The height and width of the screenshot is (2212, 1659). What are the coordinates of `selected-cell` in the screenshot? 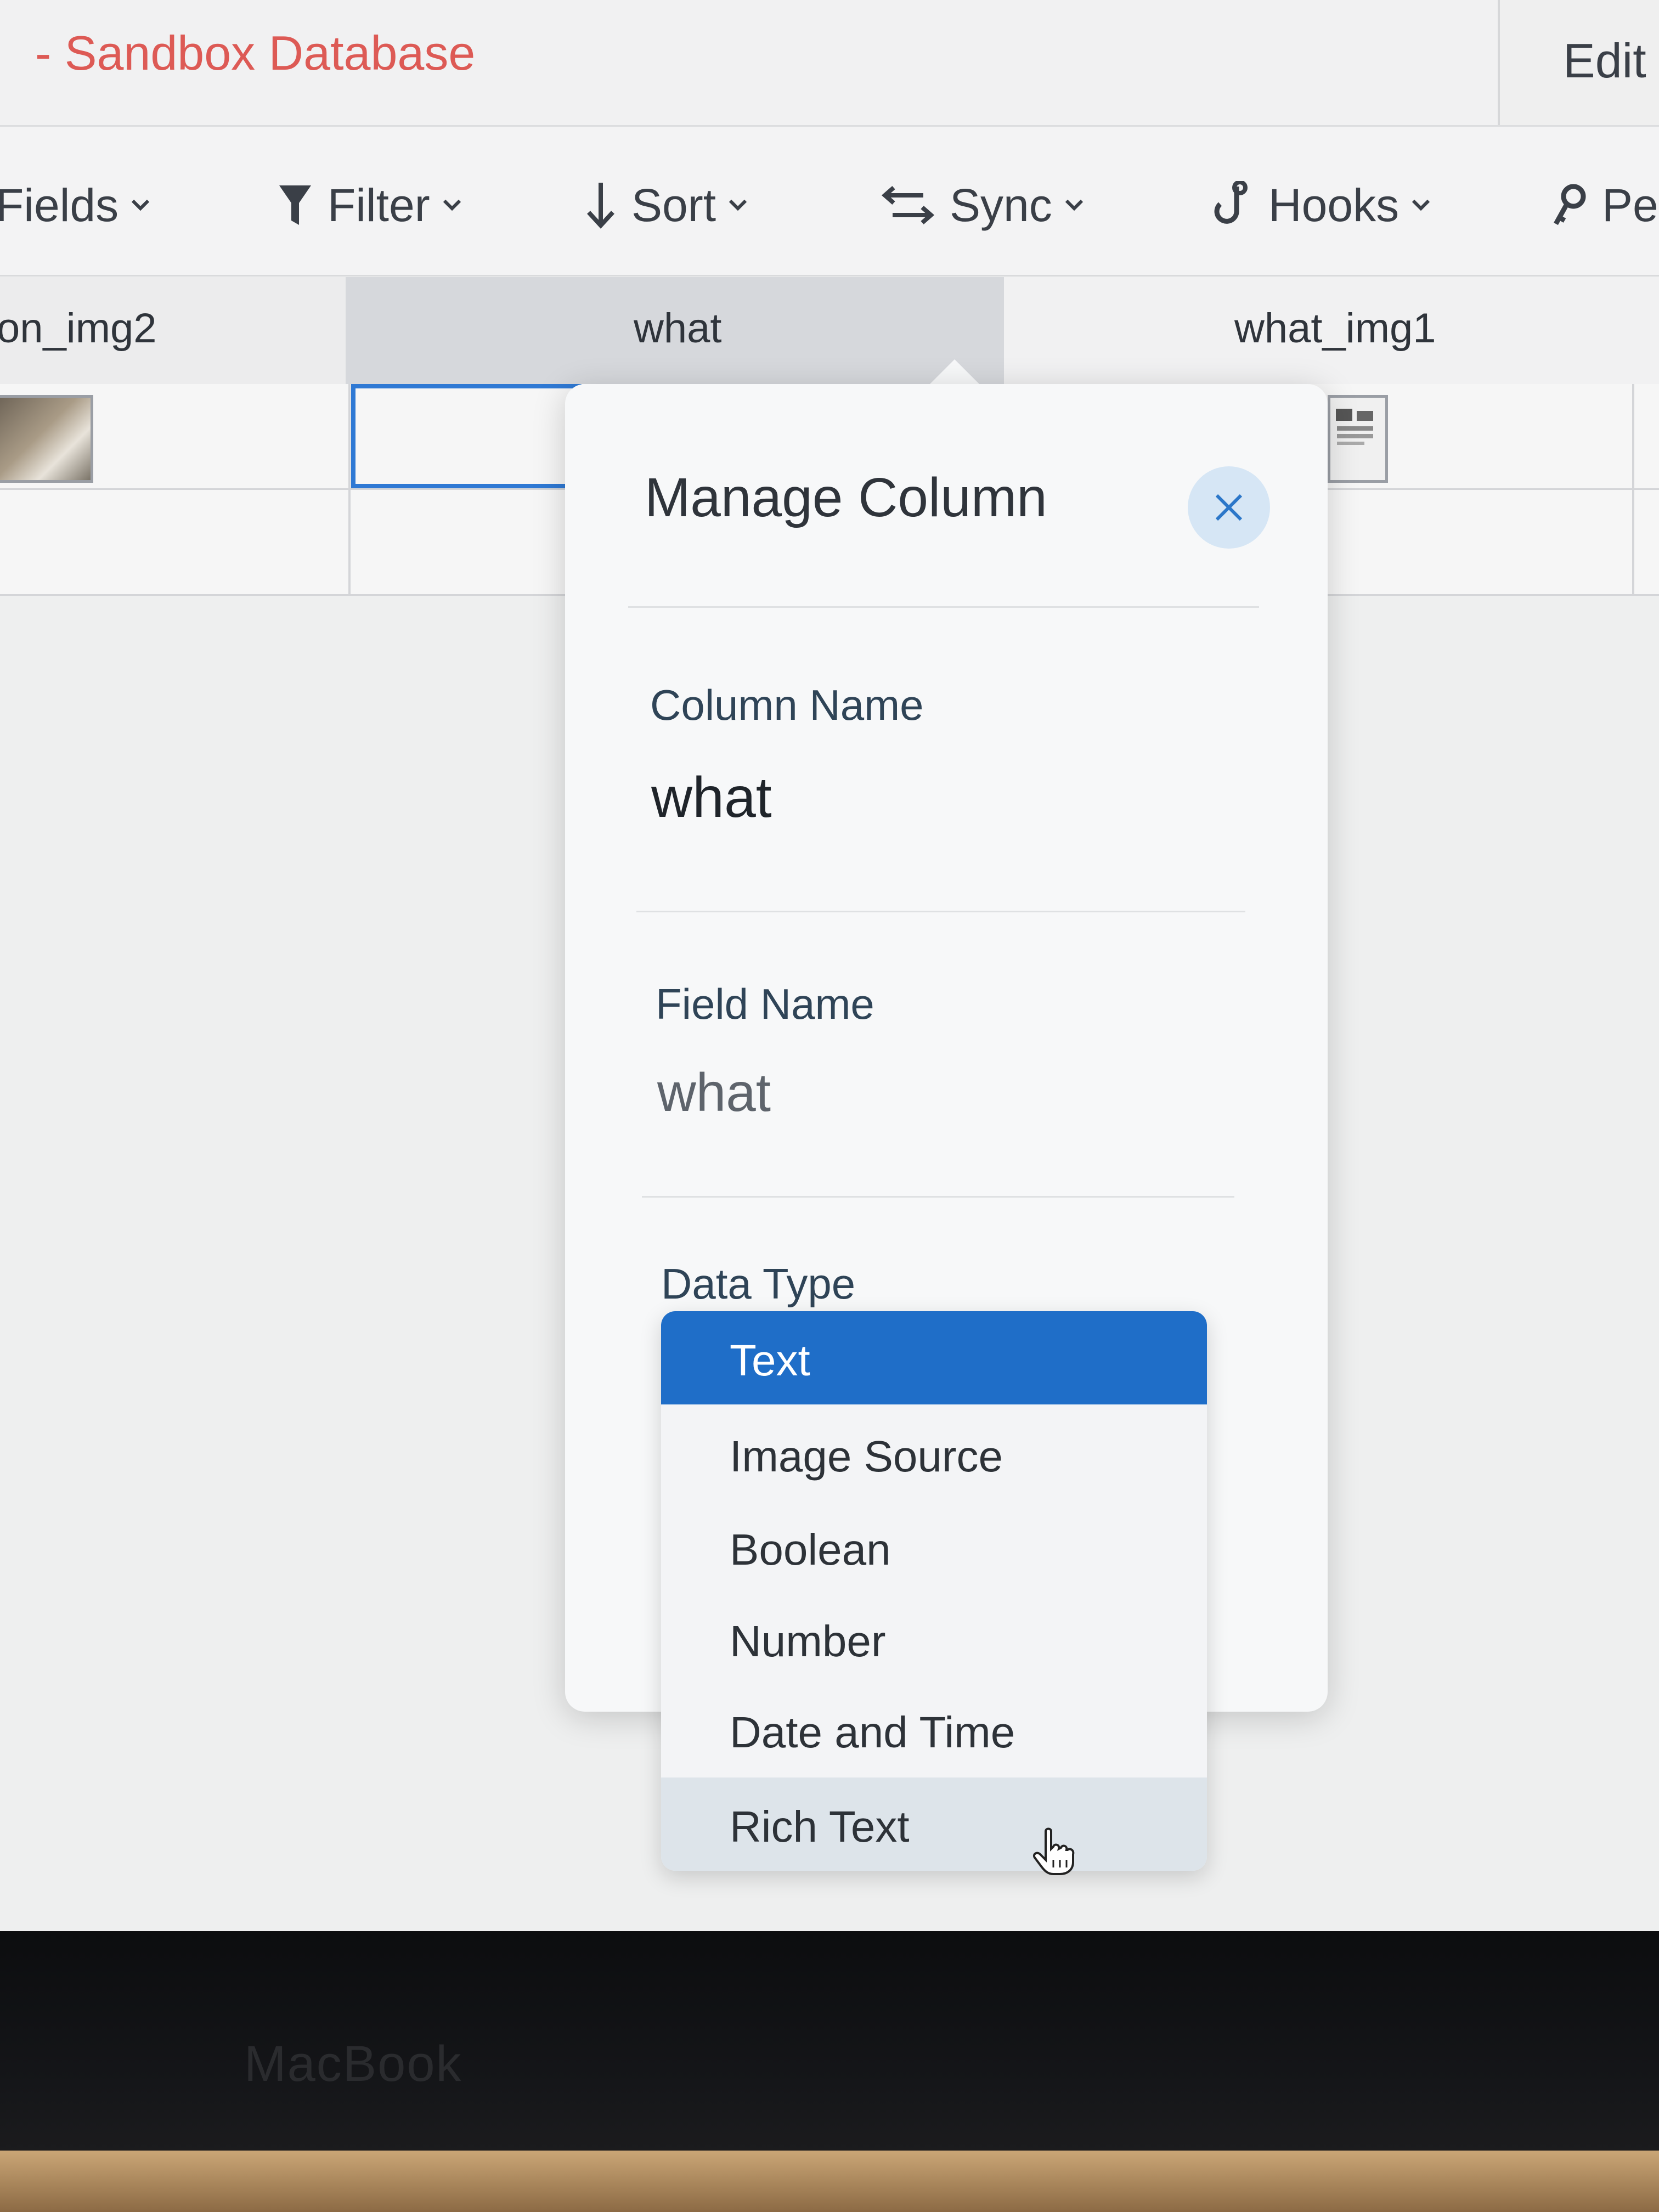 It's located at (466, 436).